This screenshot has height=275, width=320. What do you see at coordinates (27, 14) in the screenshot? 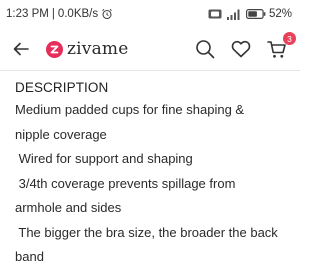
I see `status-time: 1:23 PM` at bounding box center [27, 14].